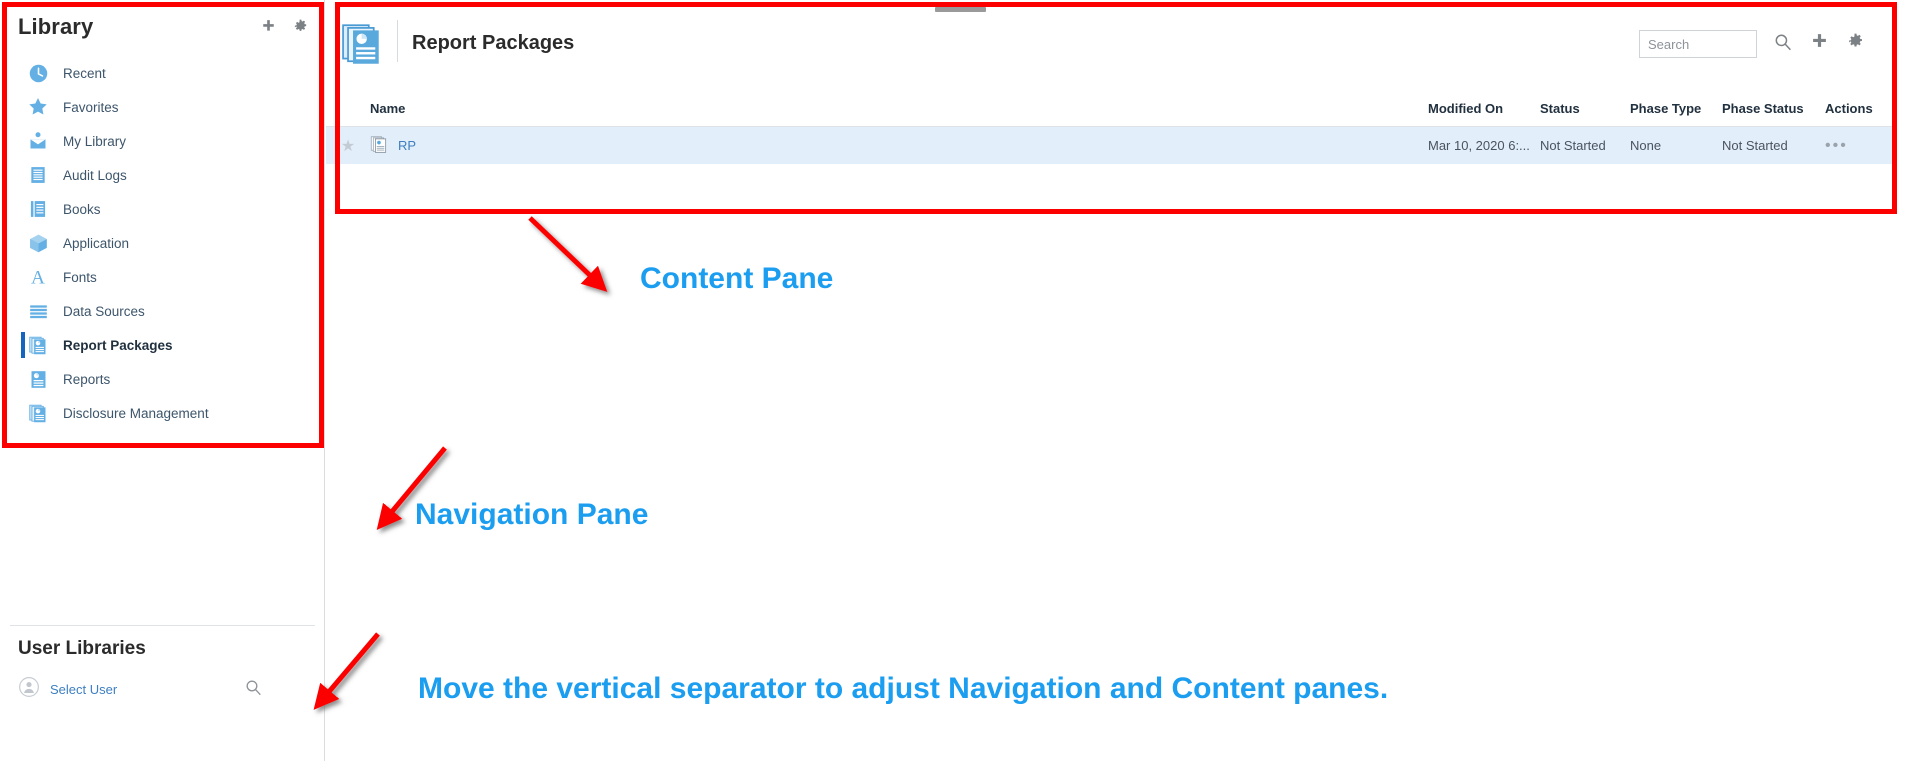 Image resolution: width=1905 pixels, height=761 pixels. Describe the element at coordinates (91, 107) in the screenshot. I see `sidebar-item-label: Favorites` at that location.